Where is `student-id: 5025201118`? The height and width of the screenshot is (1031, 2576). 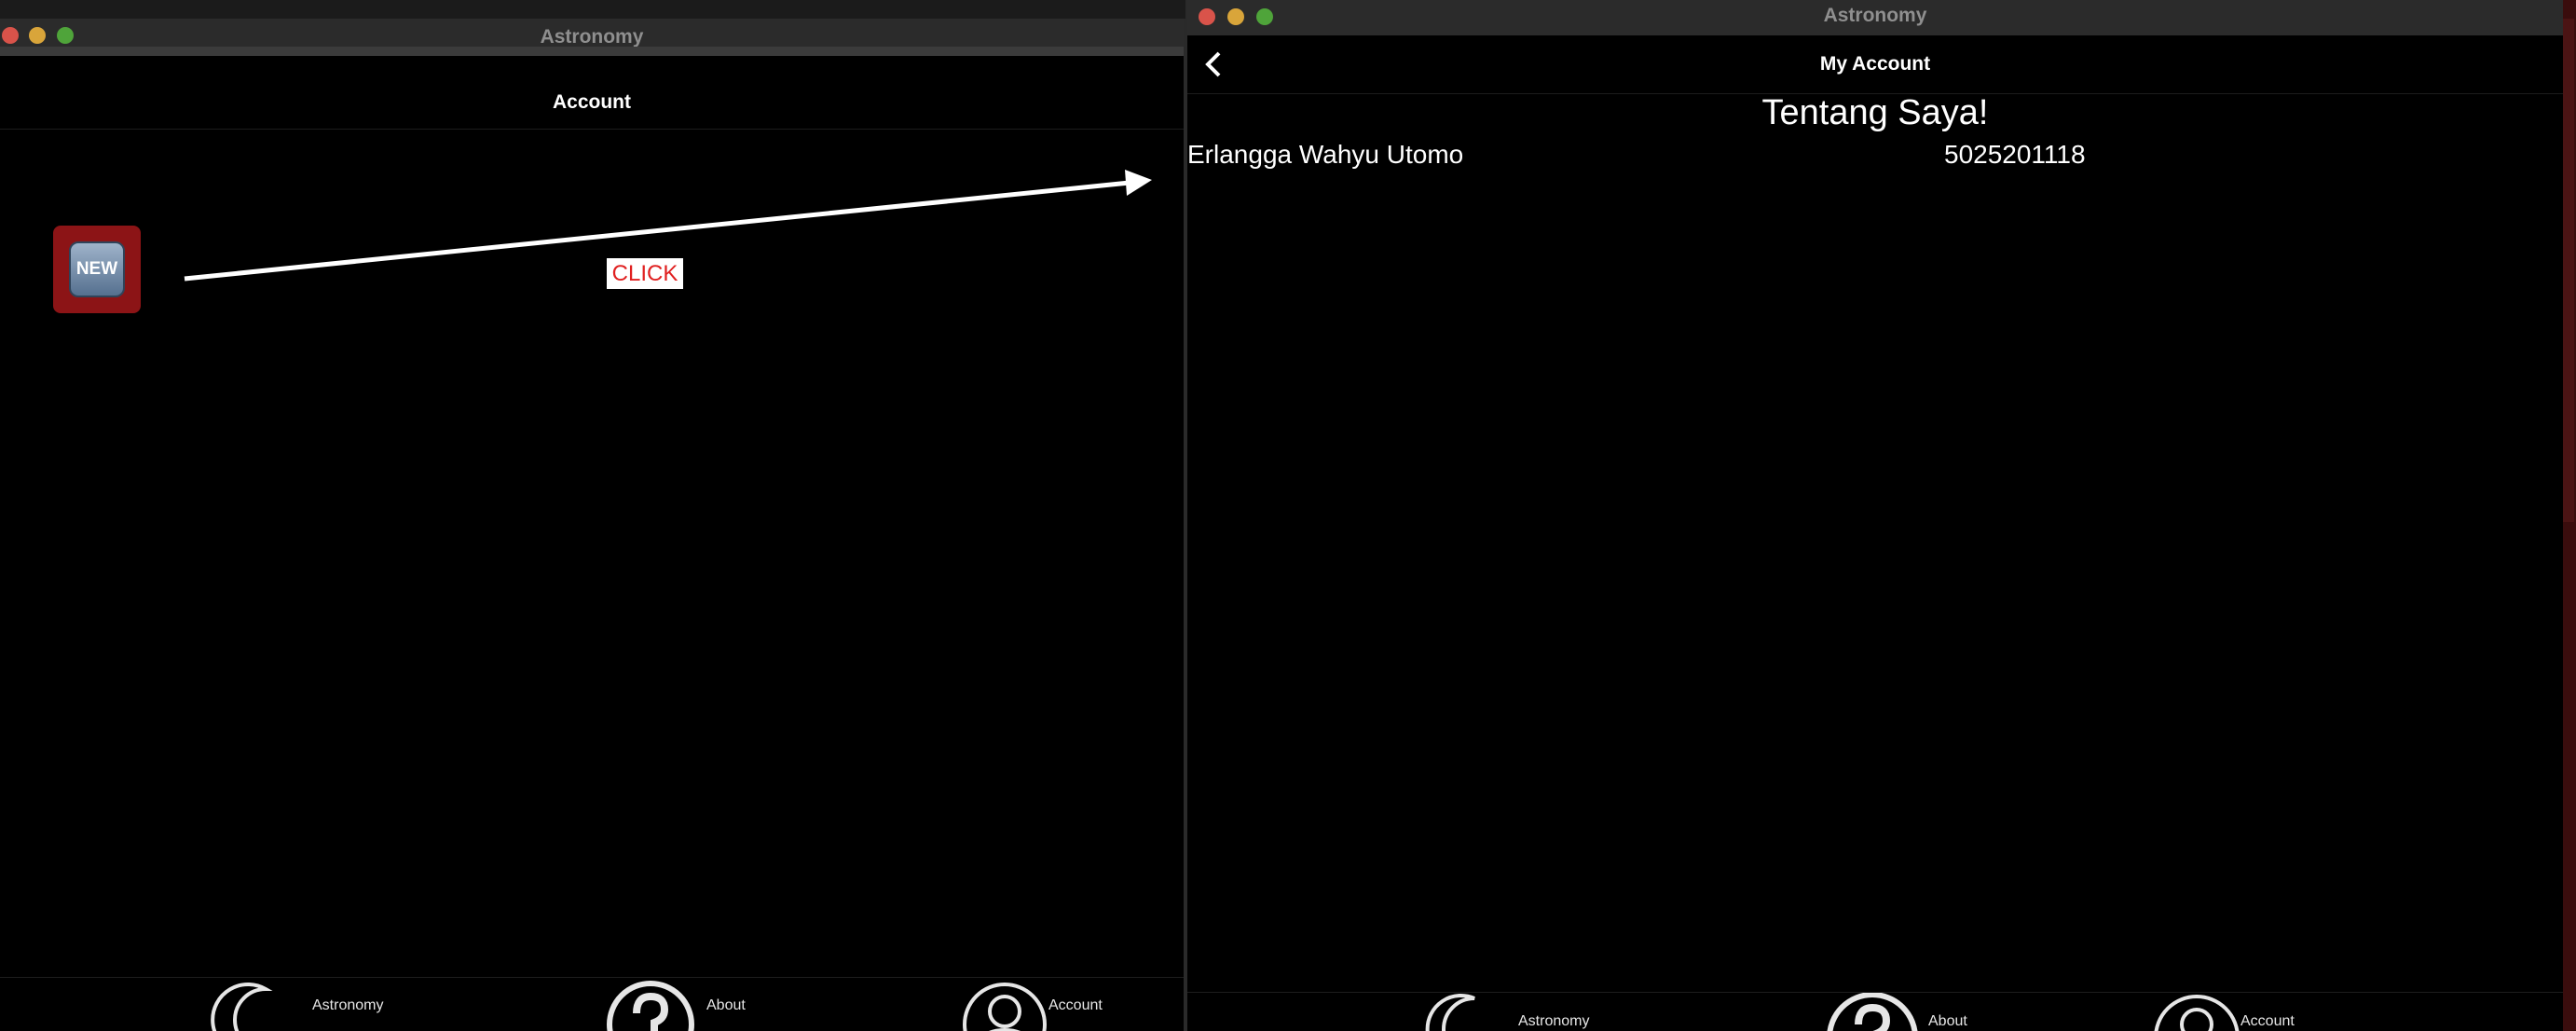
student-id: 5025201118 is located at coordinates (2015, 154).